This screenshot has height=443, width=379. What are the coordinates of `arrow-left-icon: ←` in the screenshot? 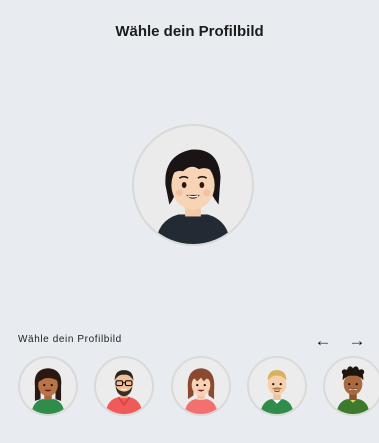 It's located at (323, 340).